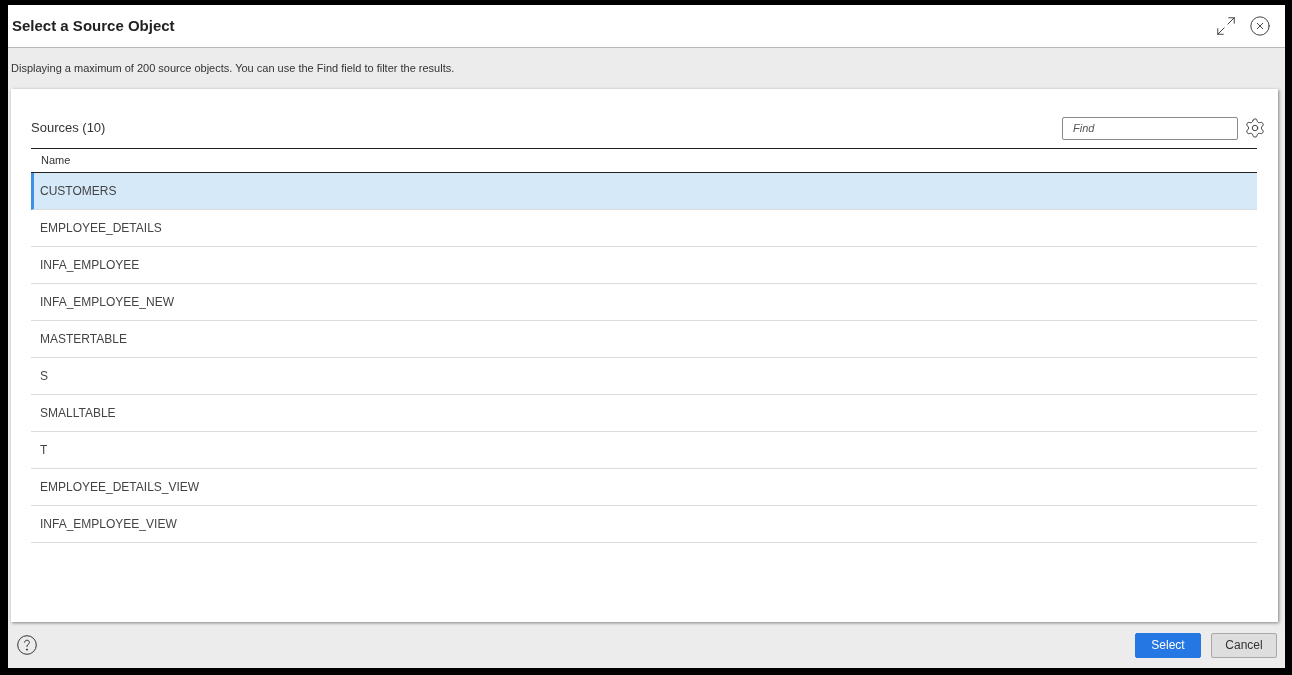 The height and width of the screenshot is (675, 1292). What do you see at coordinates (1226, 26) in the screenshot?
I see `expand-icon` at bounding box center [1226, 26].